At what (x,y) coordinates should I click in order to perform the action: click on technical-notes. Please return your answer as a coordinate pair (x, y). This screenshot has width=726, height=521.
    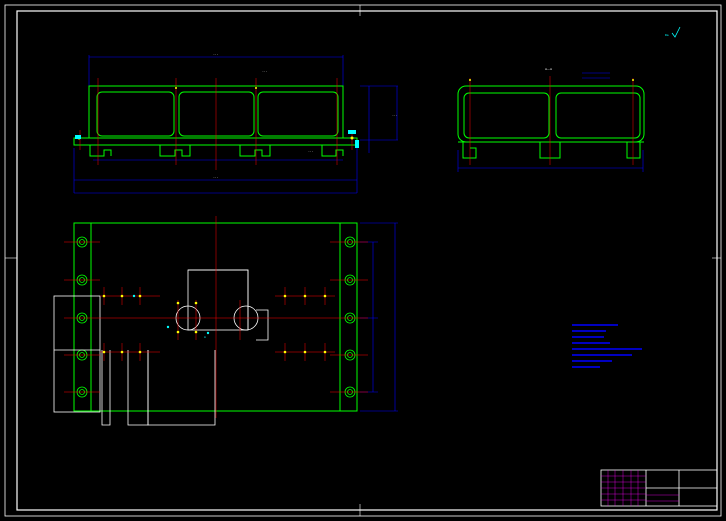
    Looking at the image, I should click on (607, 346).